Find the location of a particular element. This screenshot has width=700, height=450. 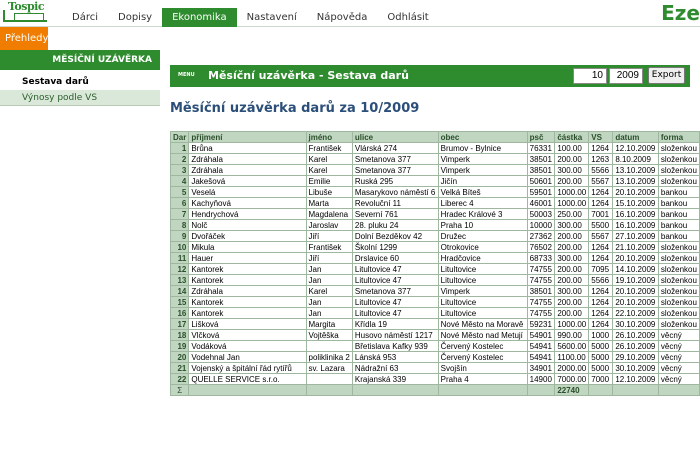

overviews-tab: Přehledy is located at coordinates (24, 38).